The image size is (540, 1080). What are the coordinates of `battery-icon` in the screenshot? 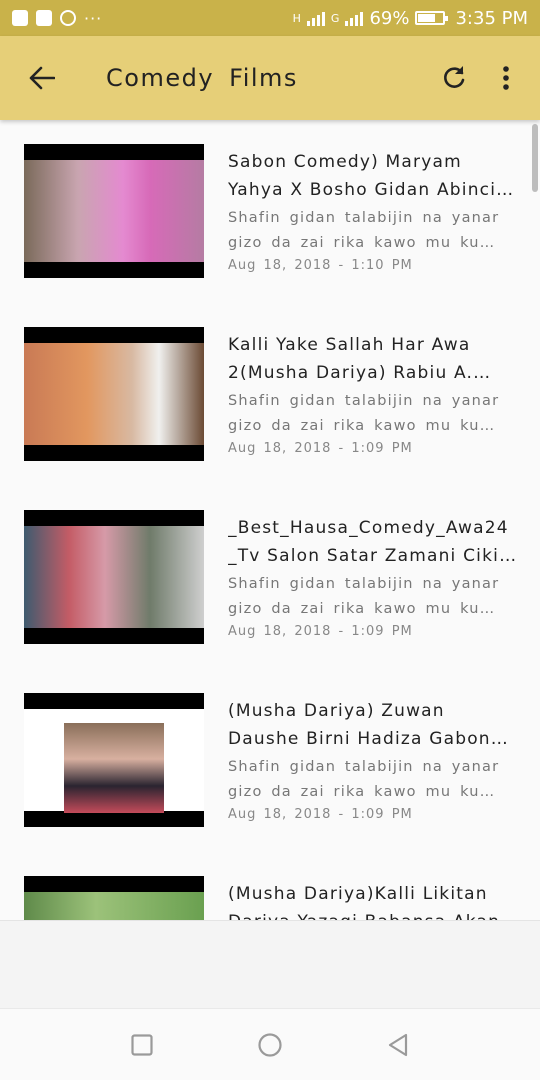 It's located at (432, 18).